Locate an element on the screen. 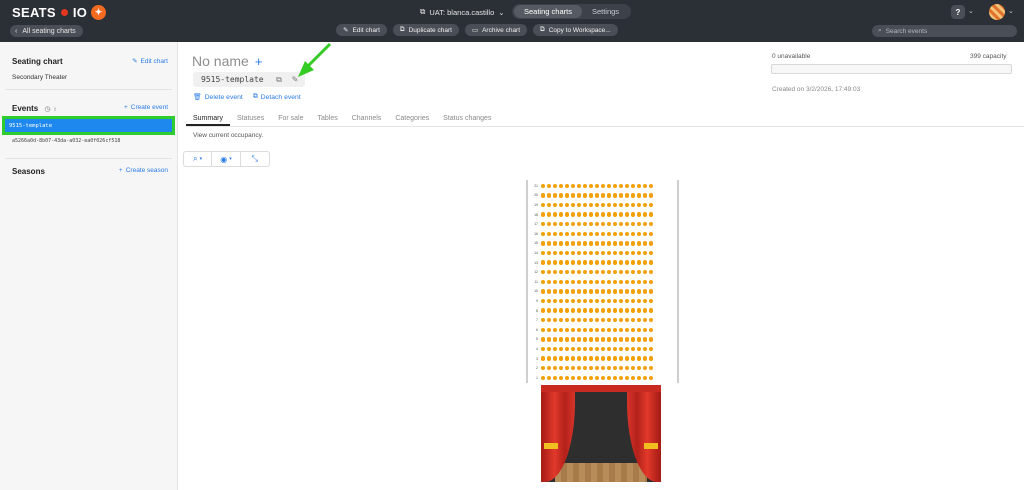 This screenshot has height=490, width=1024. event-item-selected: 9515-template is located at coordinates (88, 125).